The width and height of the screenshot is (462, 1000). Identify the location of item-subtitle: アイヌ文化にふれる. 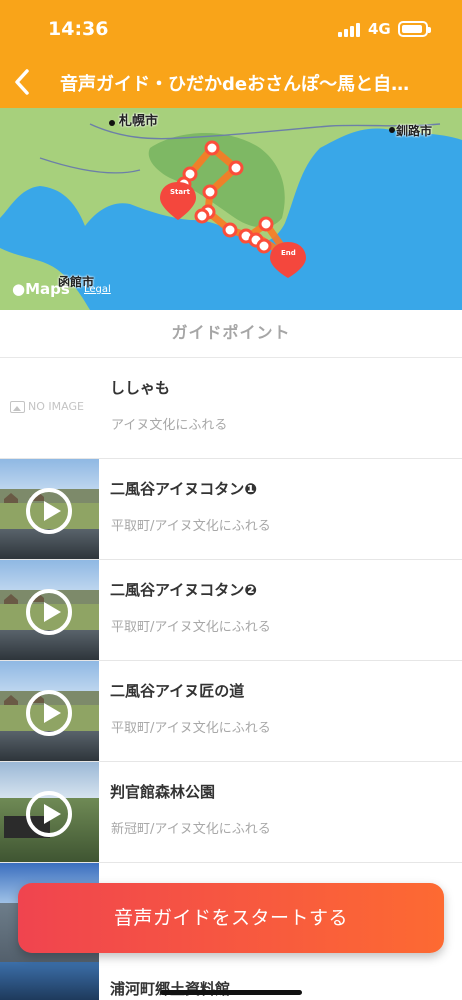
(169, 425).